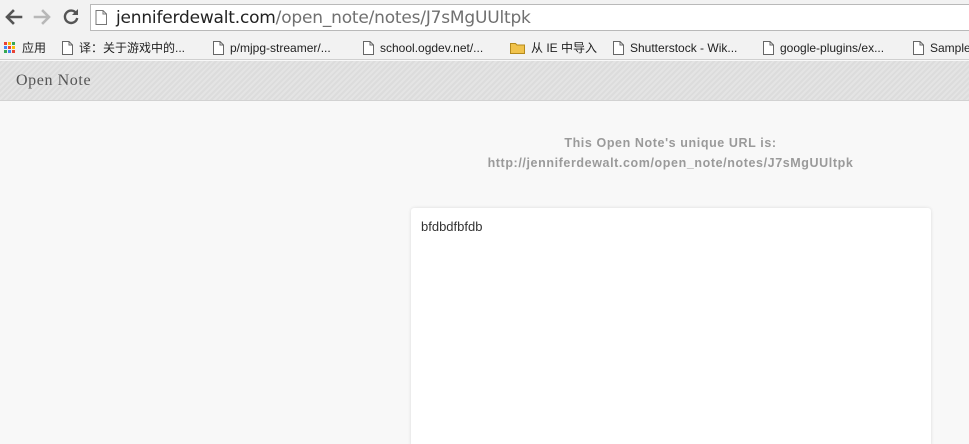 Image resolution: width=969 pixels, height=444 pixels. I want to click on bookmark-label: 应用, so click(34, 48).